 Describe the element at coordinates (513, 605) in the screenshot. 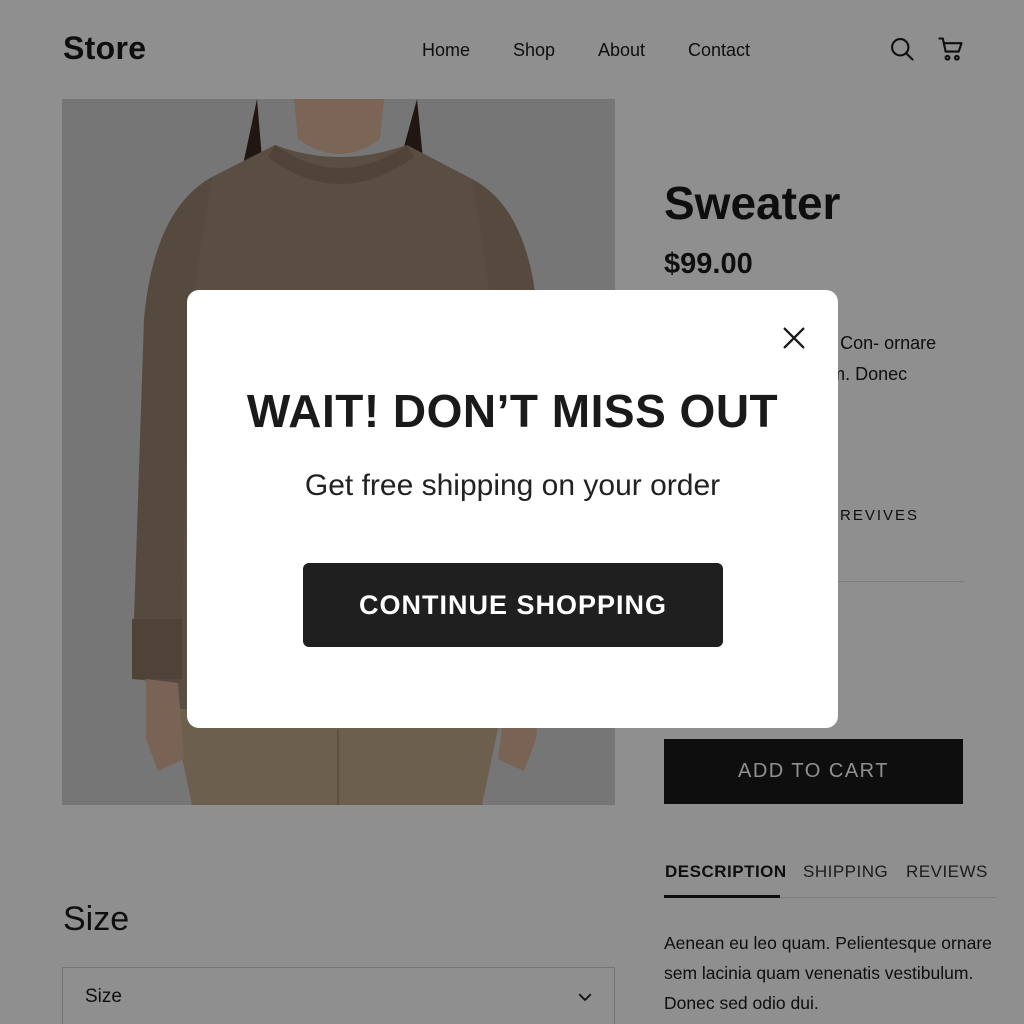

I see `continue-shopping-button: CONTINUE SHOPPING` at that location.